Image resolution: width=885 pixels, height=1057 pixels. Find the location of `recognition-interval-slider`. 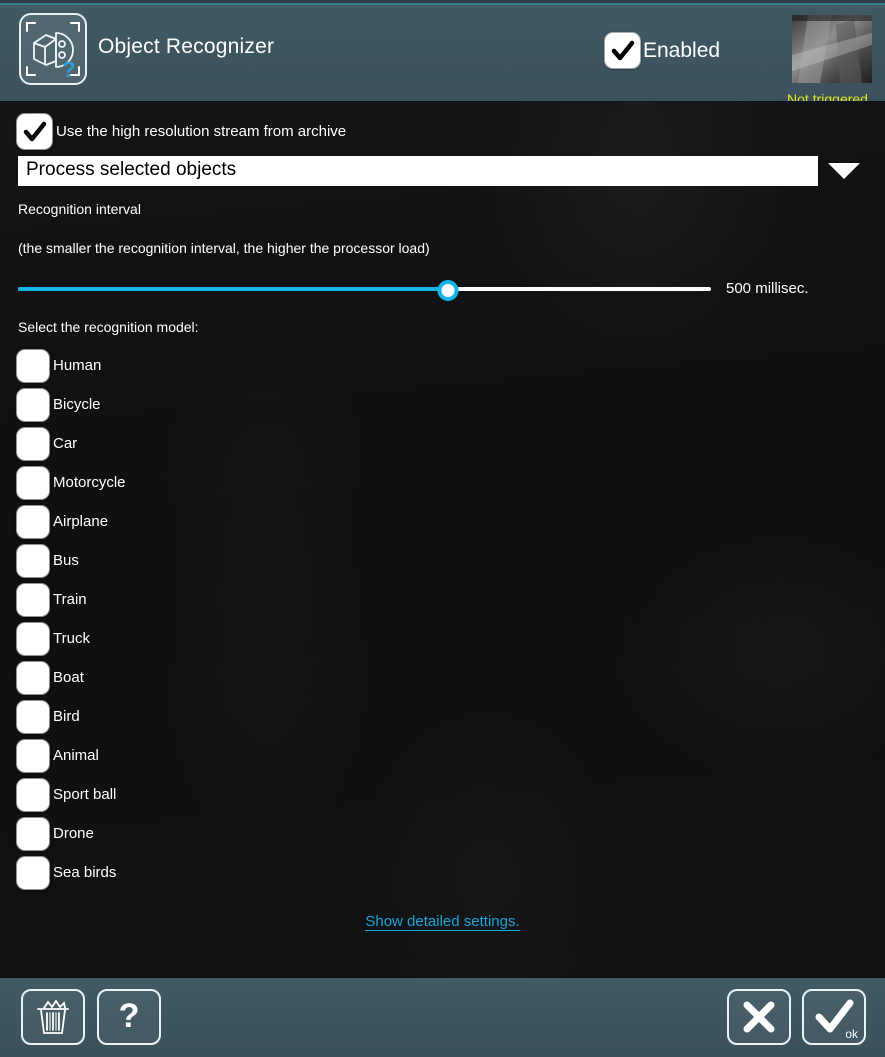

recognition-interval-slider is located at coordinates (364, 290).